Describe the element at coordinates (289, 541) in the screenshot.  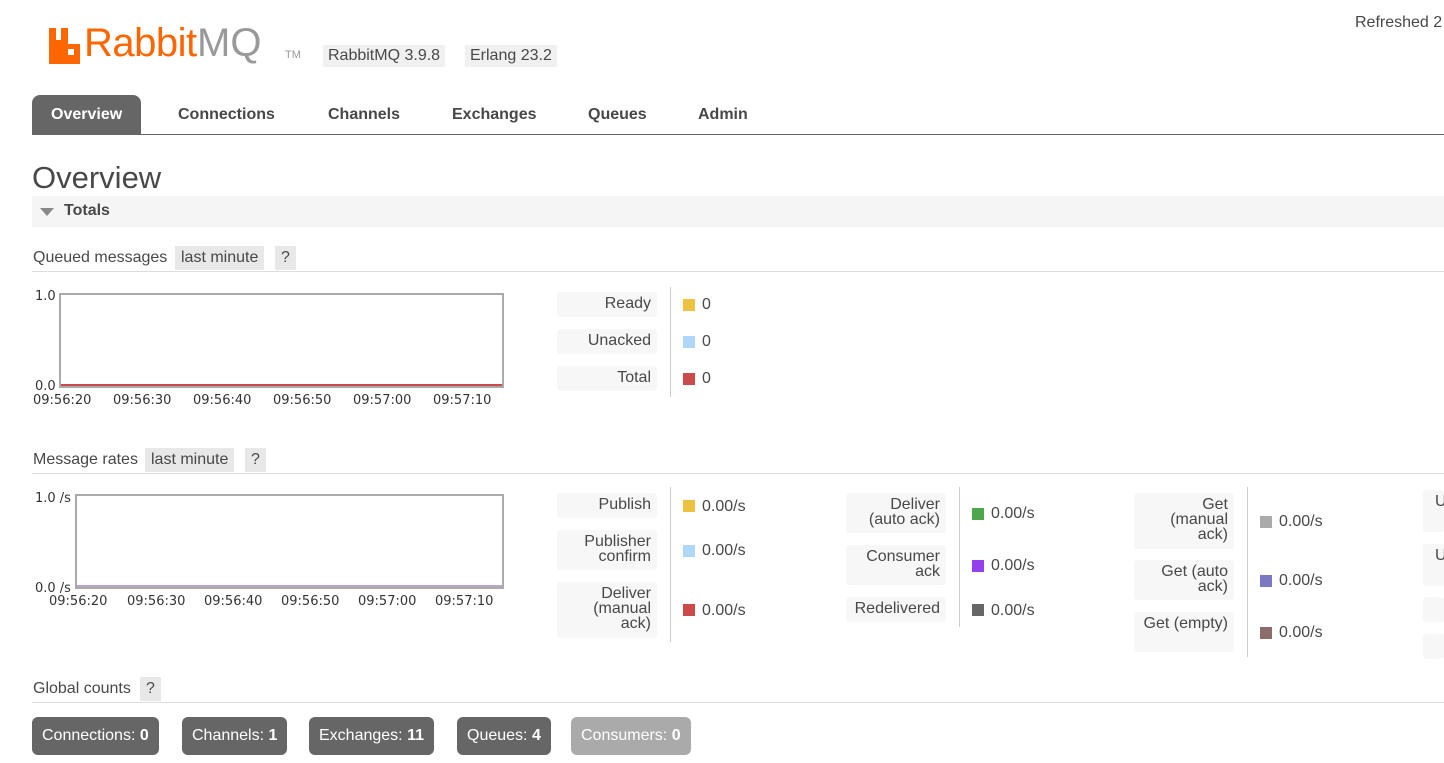
I see `message-rates-chart` at that location.